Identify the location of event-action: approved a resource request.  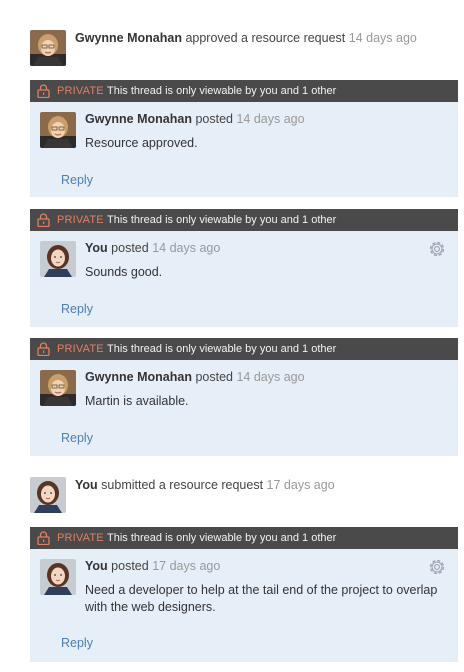
(265, 38).